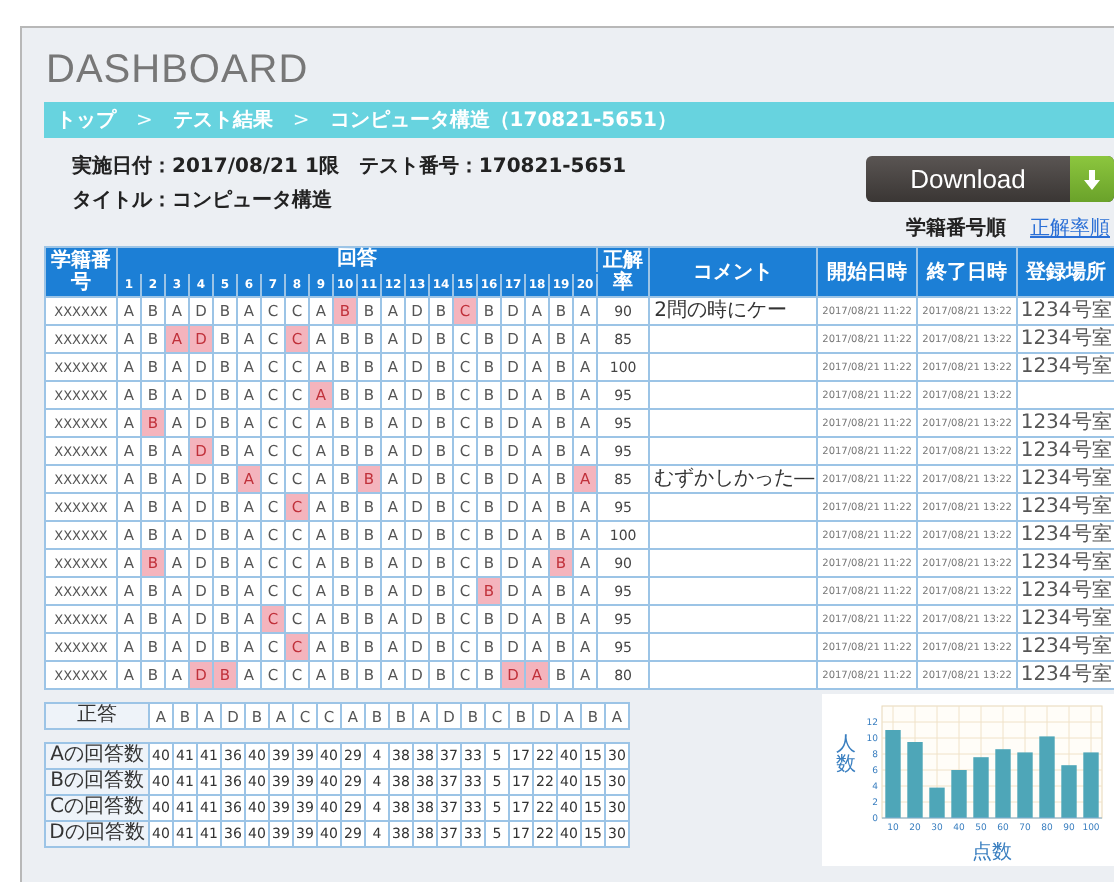 The image size is (1114, 882). What do you see at coordinates (1065, 272) in the screenshot?
I see `column-header: 登録場所` at bounding box center [1065, 272].